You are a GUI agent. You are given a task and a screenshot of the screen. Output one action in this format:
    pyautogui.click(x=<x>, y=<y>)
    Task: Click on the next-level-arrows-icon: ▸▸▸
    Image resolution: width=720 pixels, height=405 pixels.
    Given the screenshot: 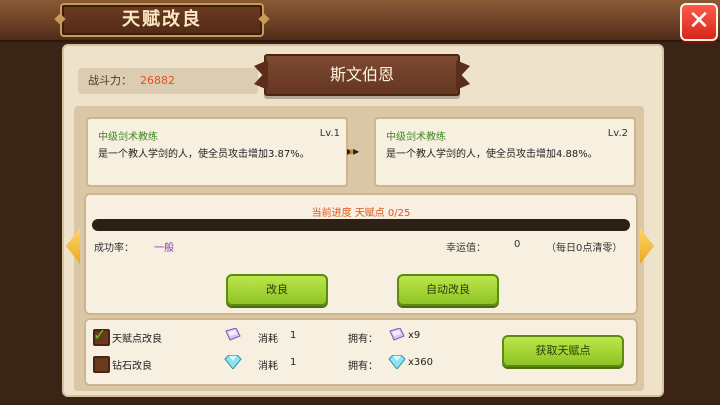 What is the action you would take?
    pyautogui.click(x=353, y=151)
    